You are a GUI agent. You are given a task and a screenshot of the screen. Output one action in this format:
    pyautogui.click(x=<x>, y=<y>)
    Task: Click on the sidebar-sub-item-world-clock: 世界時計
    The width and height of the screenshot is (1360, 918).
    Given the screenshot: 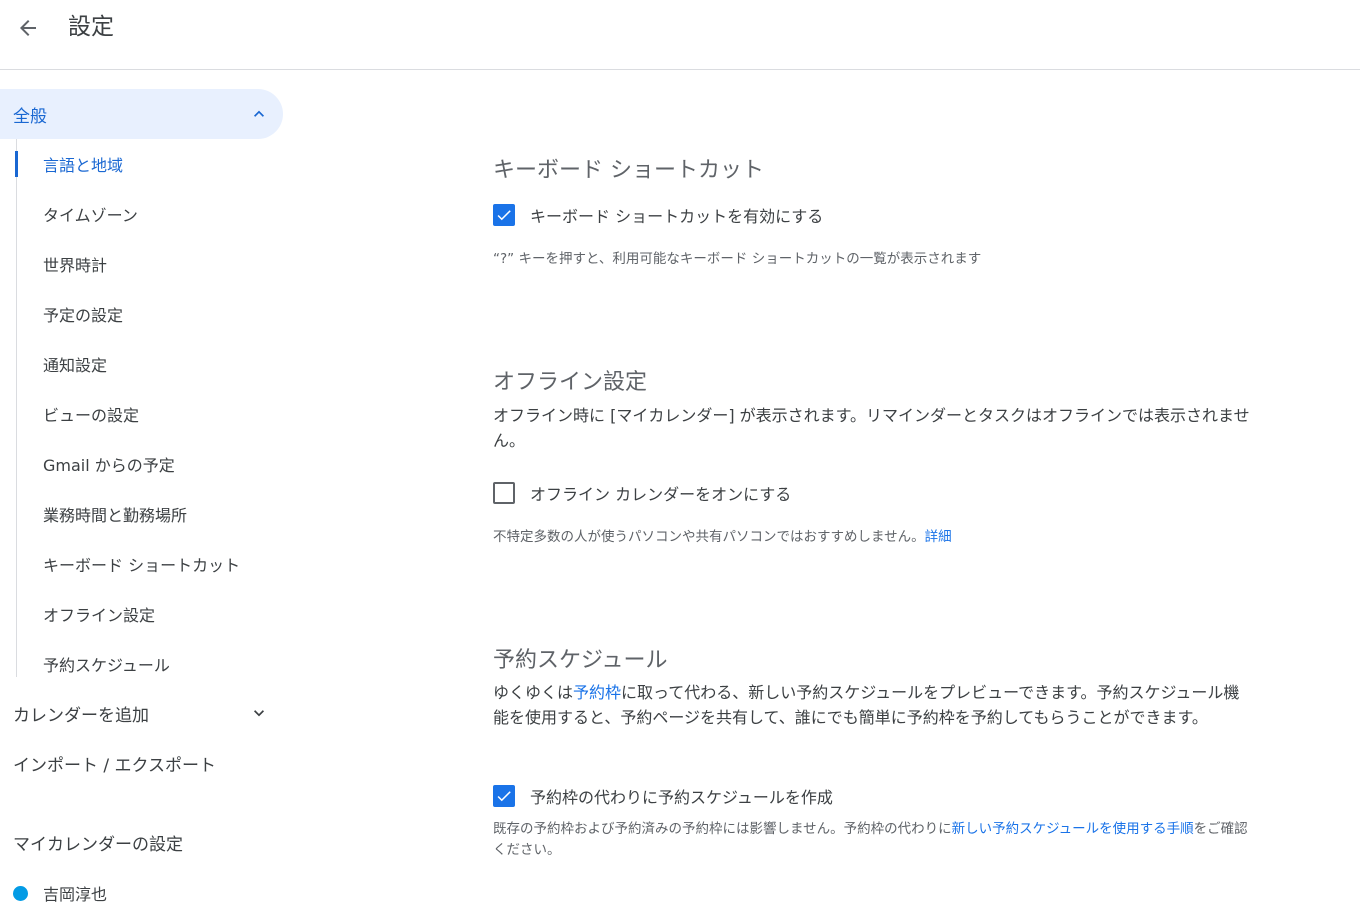 What is the action you would take?
    pyautogui.click(x=141, y=264)
    